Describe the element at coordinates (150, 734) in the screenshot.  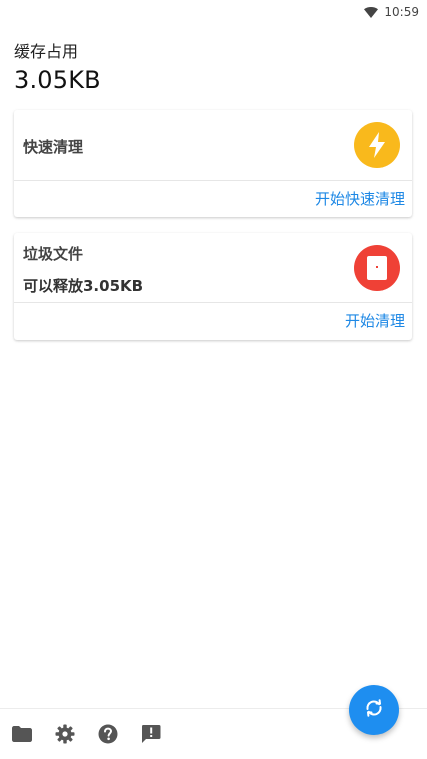
I see `feedback-icon` at that location.